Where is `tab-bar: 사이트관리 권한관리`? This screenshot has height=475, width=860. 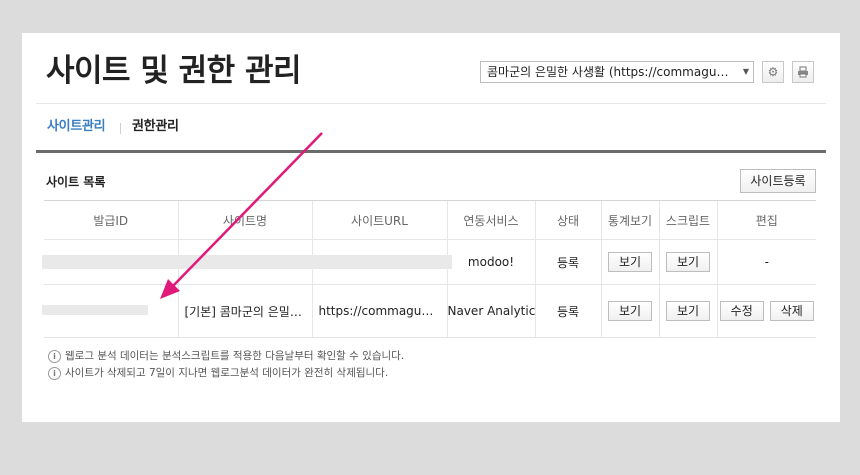 tab-bar: 사이트관리 권한관리 is located at coordinates (431, 126).